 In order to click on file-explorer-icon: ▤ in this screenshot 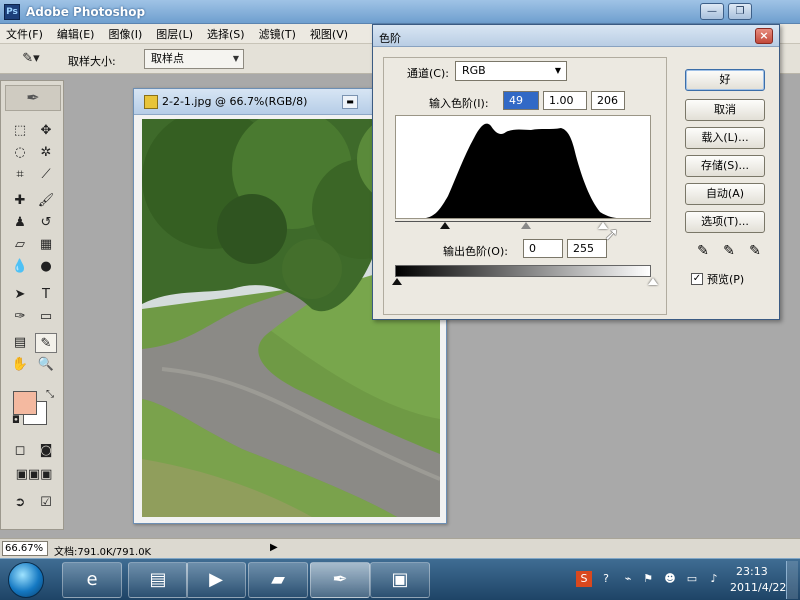, I will do `click(158, 580)`.